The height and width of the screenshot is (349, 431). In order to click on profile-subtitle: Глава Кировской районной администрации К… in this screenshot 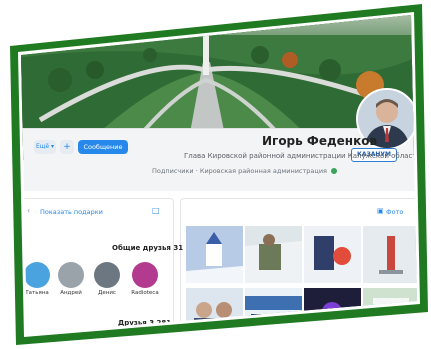, I will do `click(302, 156)`.